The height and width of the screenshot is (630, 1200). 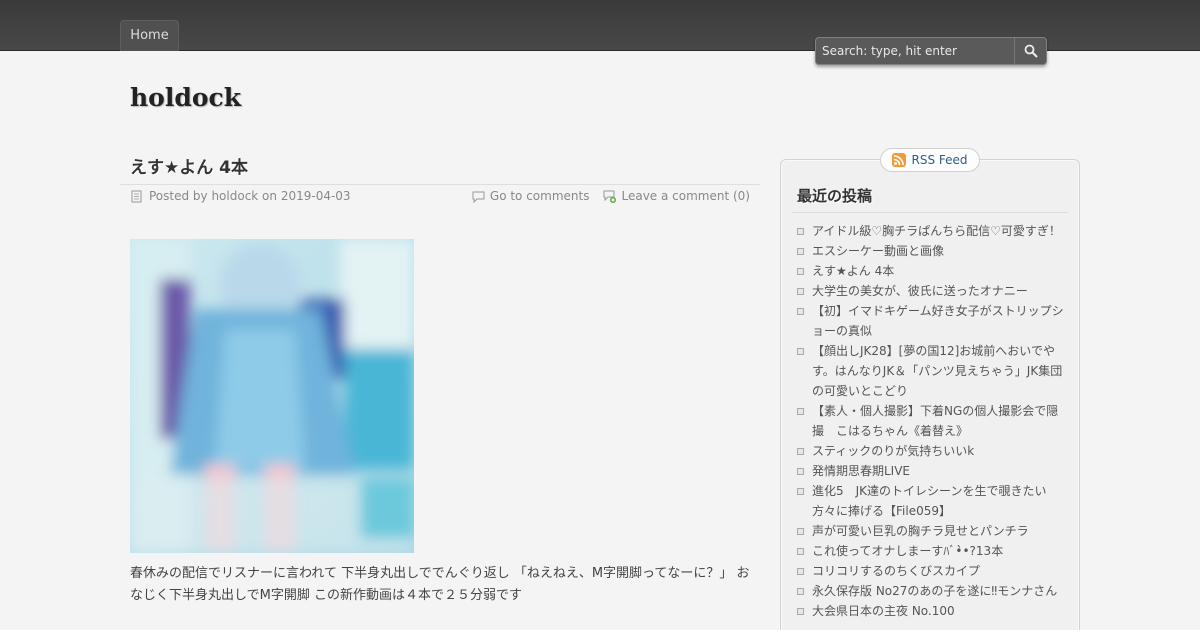 I want to click on recent-post-link: コリコリするのちくびスカイプ, so click(x=930, y=571).